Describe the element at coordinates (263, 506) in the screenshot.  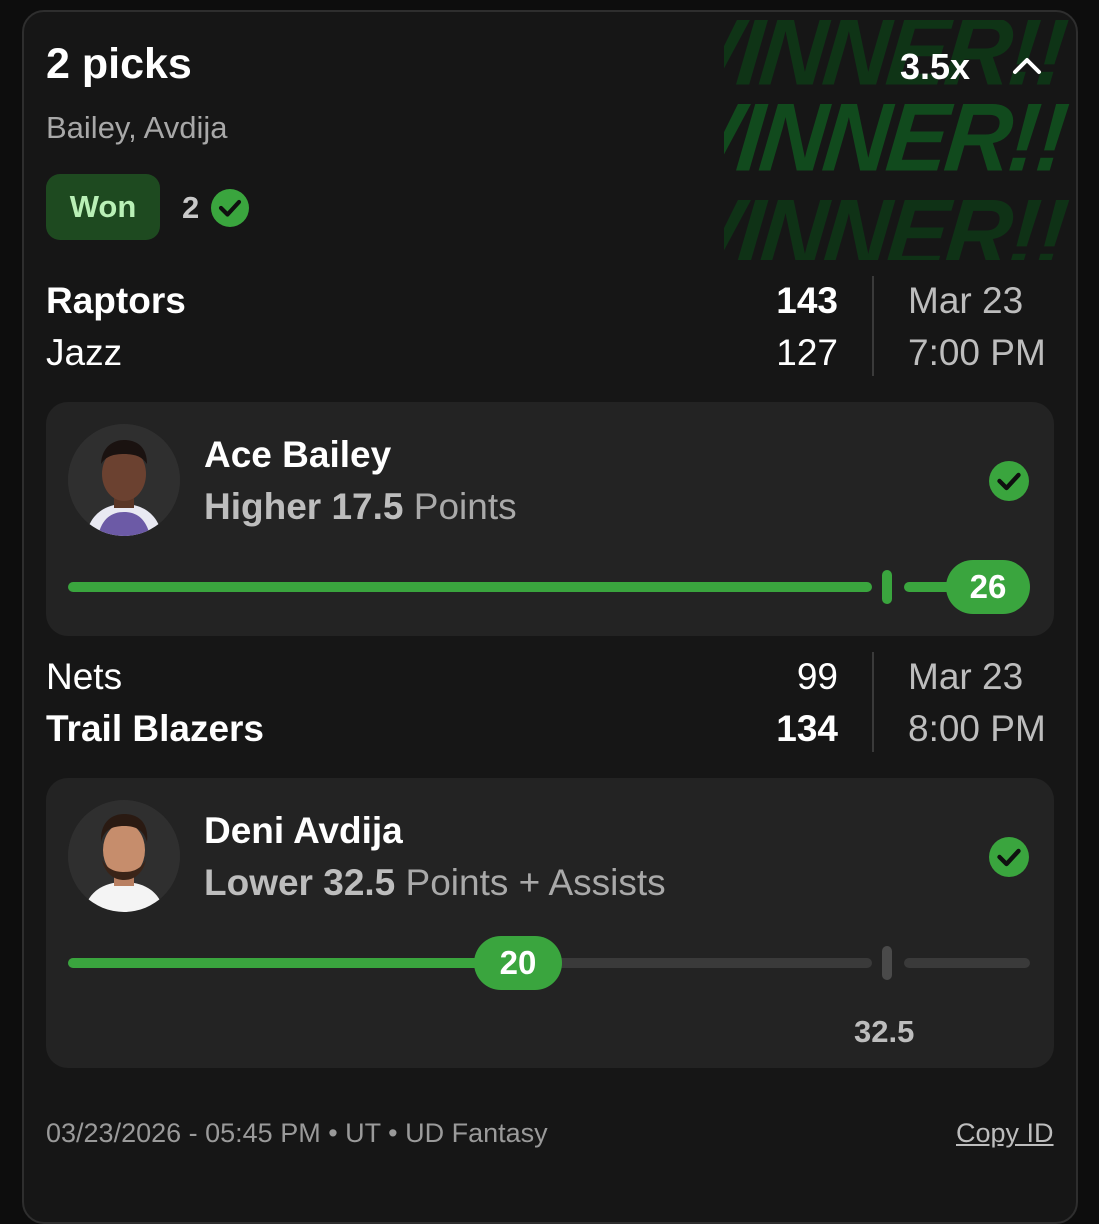
I see `pick-direction: Higher` at that location.